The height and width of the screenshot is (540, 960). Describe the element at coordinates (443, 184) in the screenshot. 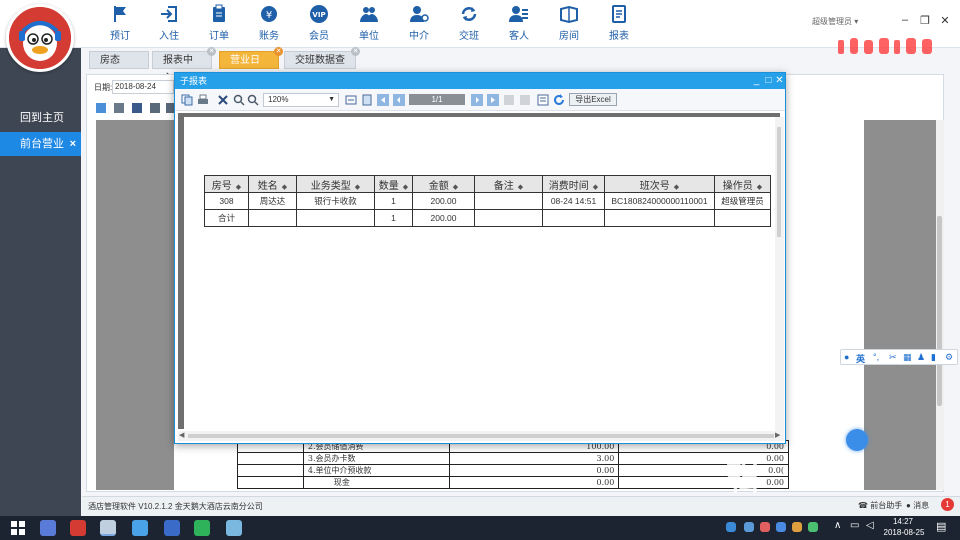

I see `column-header: 金额 ◆` at that location.